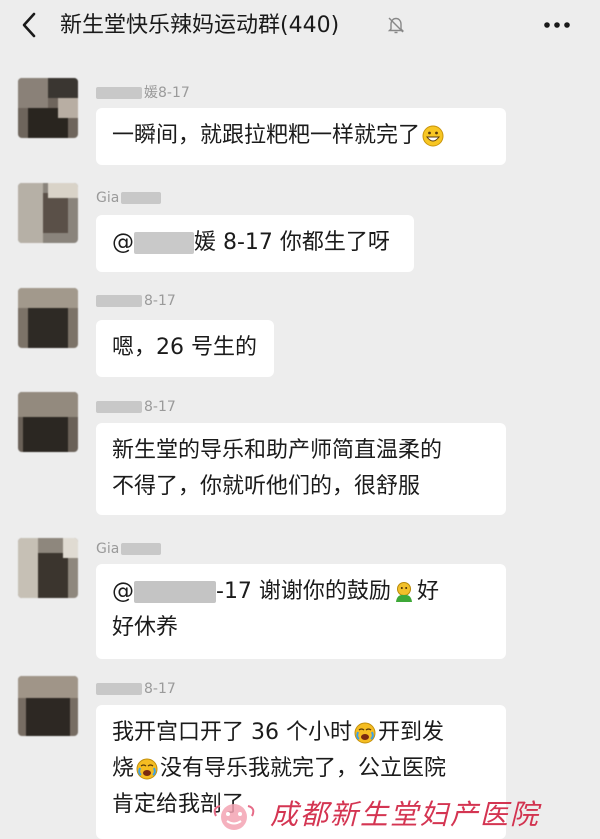  What do you see at coordinates (433, 136) in the screenshot?
I see `grinning-face-emoji` at bounding box center [433, 136].